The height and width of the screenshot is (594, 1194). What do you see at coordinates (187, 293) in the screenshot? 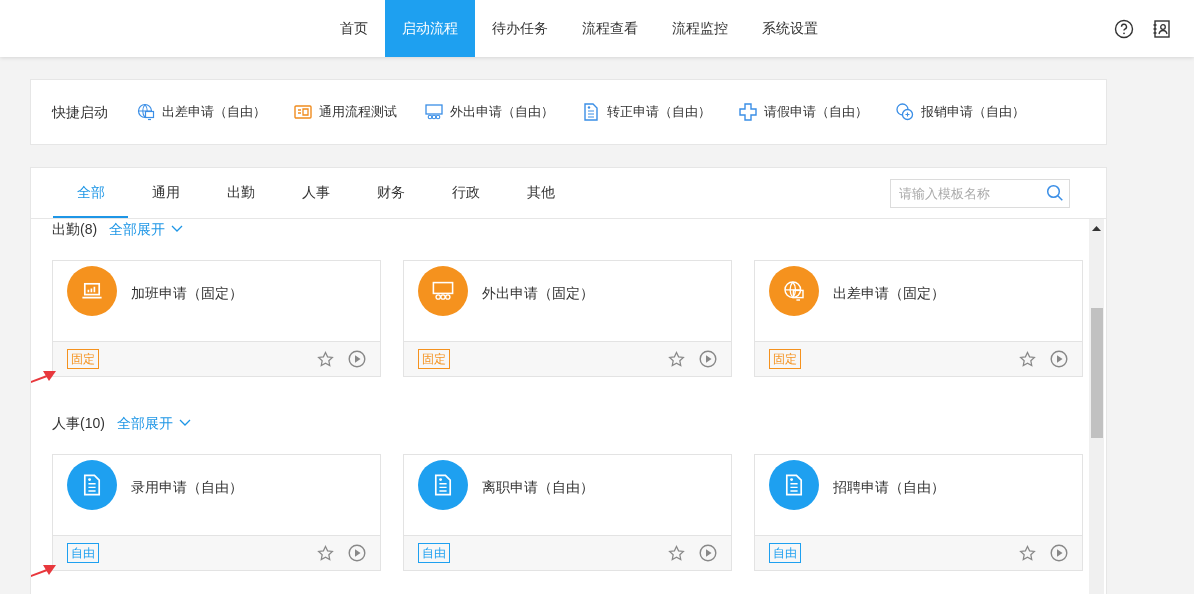
I see `template-title: 加班申请（固定）` at bounding box center [187, 293].